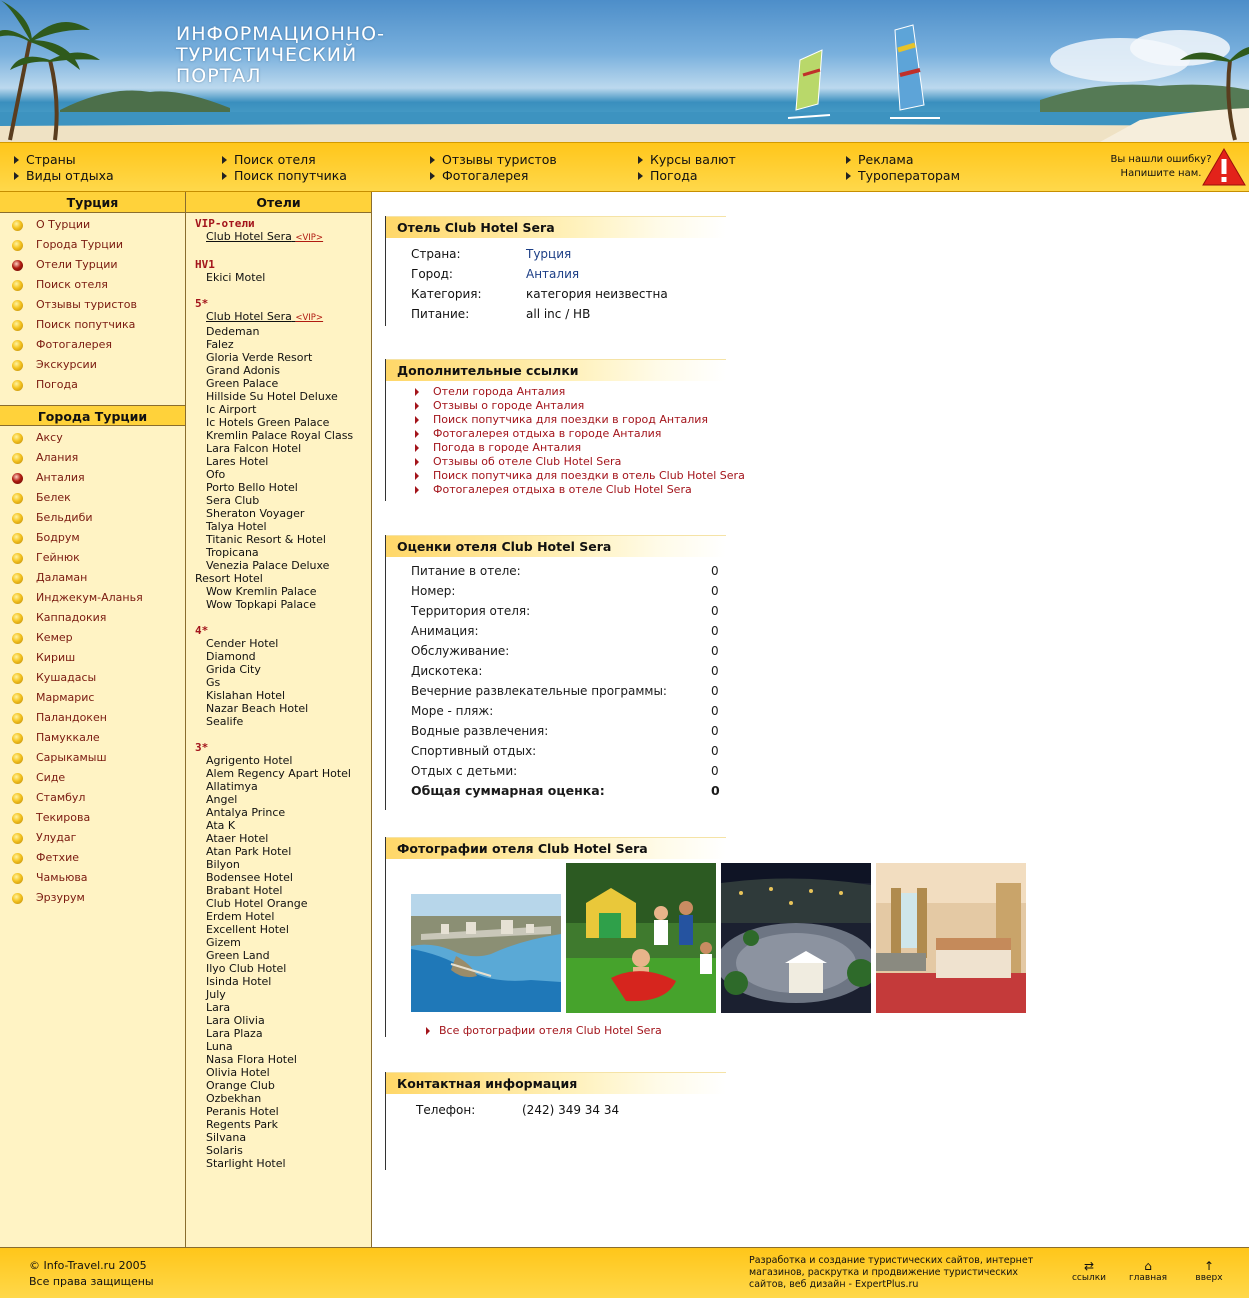 This screenshot has width=1249, height=1298. What do you see at coordinates (902, 160) in the screenshot?
I see `nav-link-advertising: Реклама` at bounding box center [902, 160].